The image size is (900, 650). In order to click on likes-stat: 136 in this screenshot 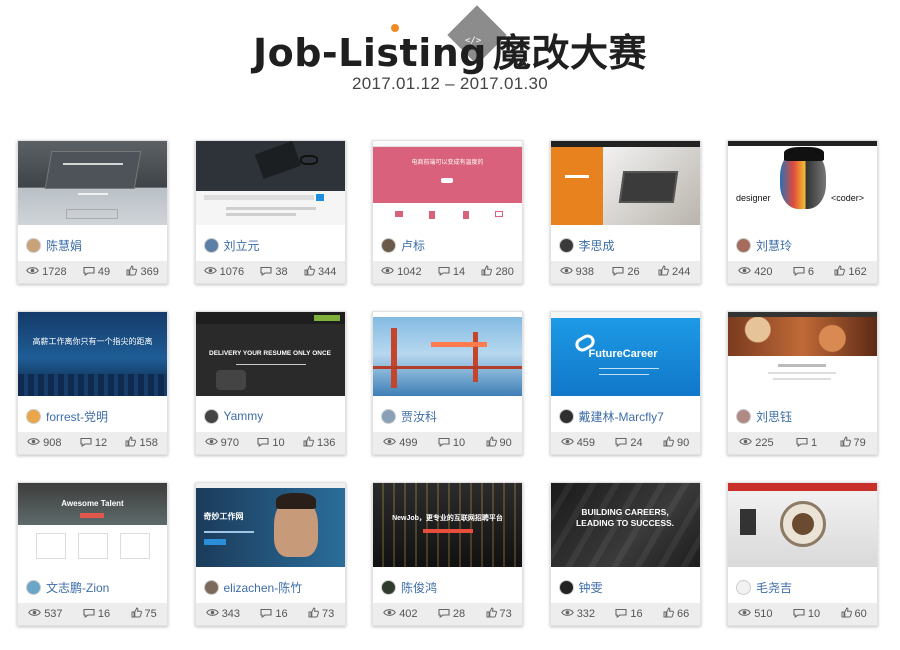, I will do `click(319, 443)`.